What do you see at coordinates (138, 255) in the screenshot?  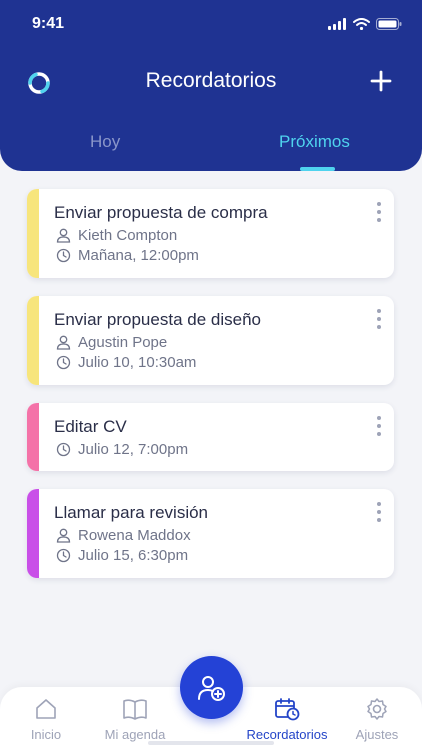 I see `reminder-time: Mañana, 12:00pm` at bounding box center [138, 255].